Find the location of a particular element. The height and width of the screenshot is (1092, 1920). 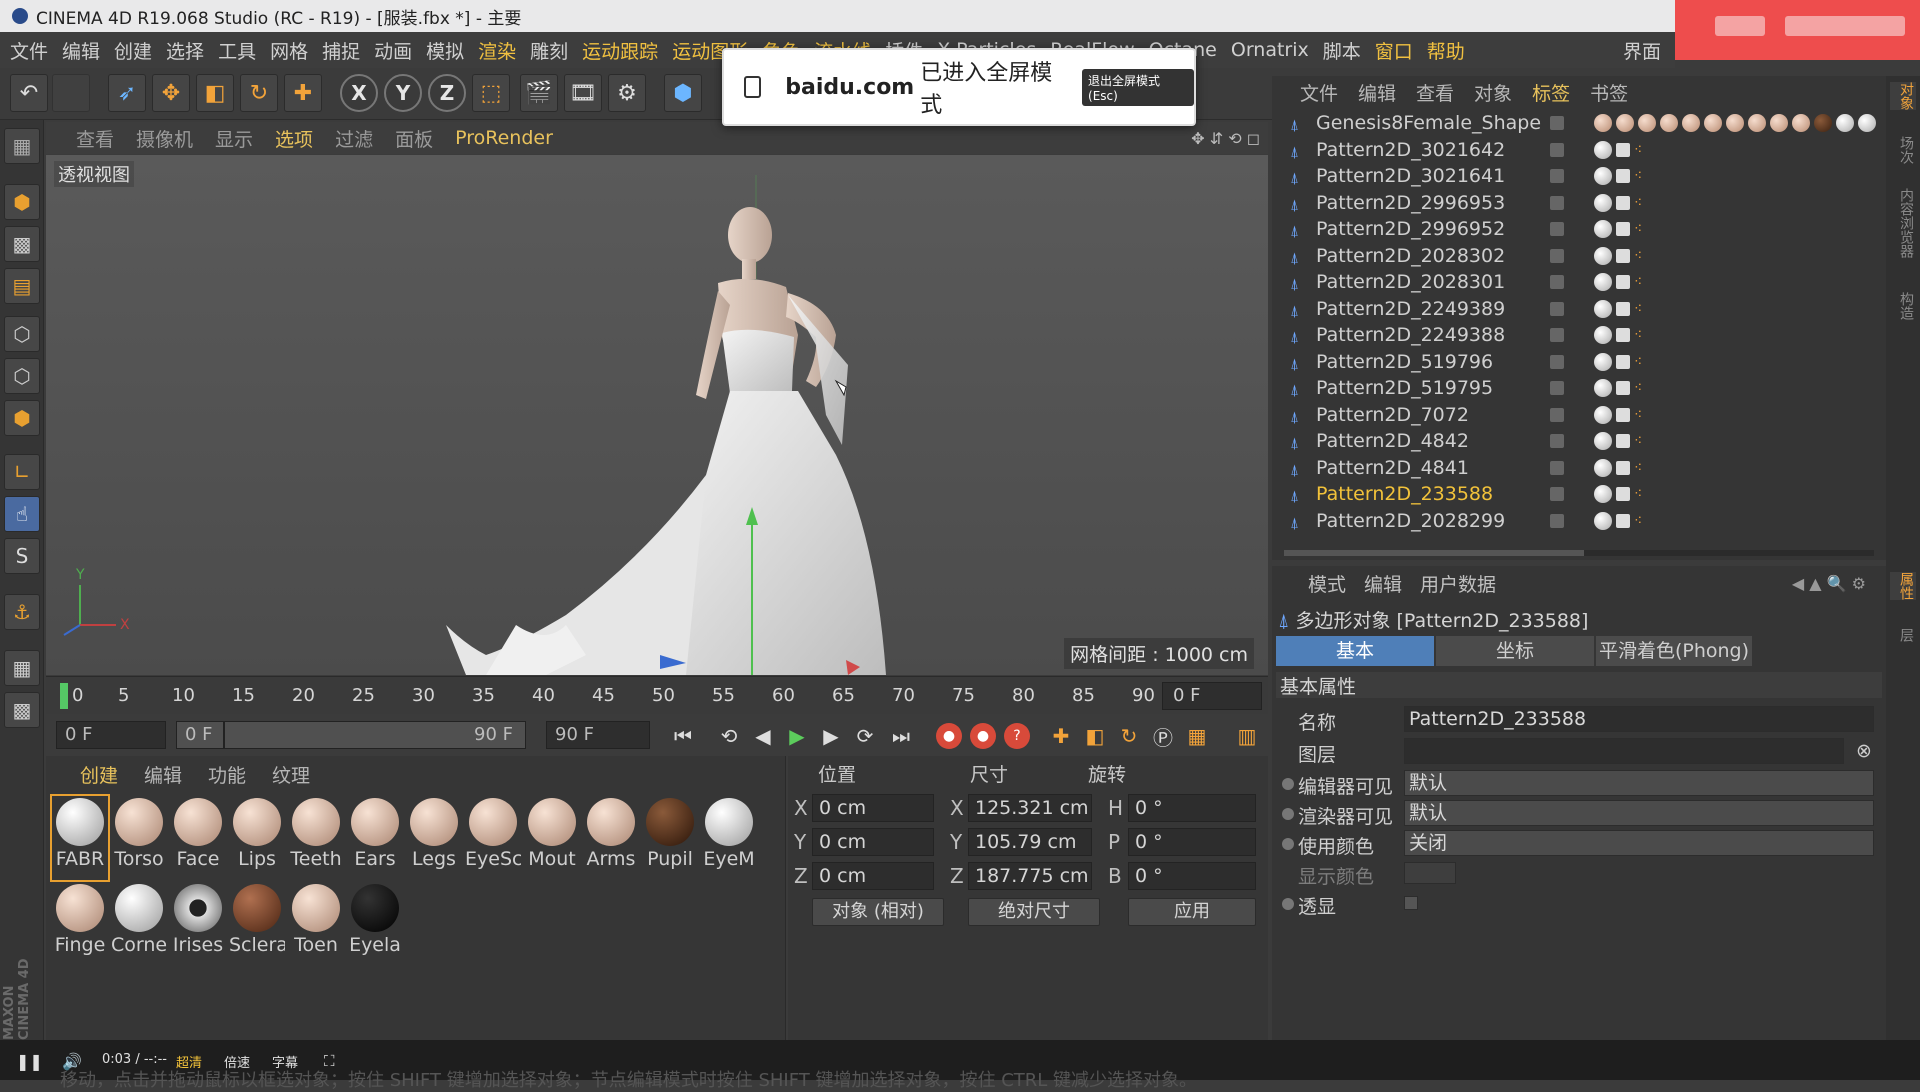

key-param-icon: Ⓟ is located at coordinates (1163, 736).